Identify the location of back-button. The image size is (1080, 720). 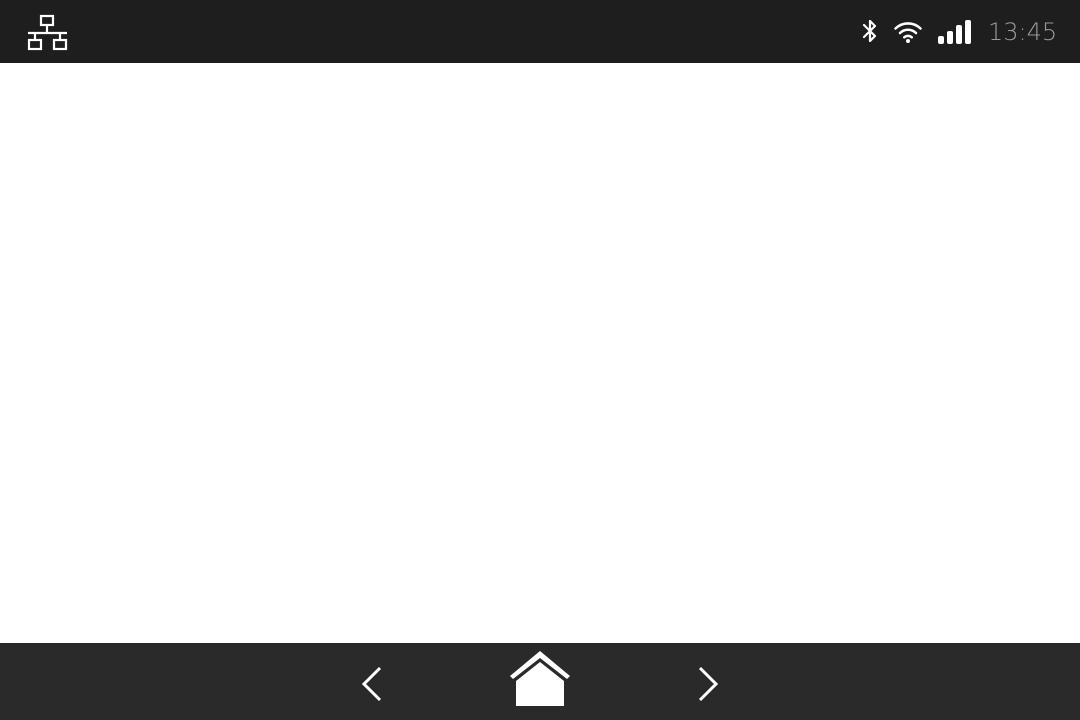
(374, 684).